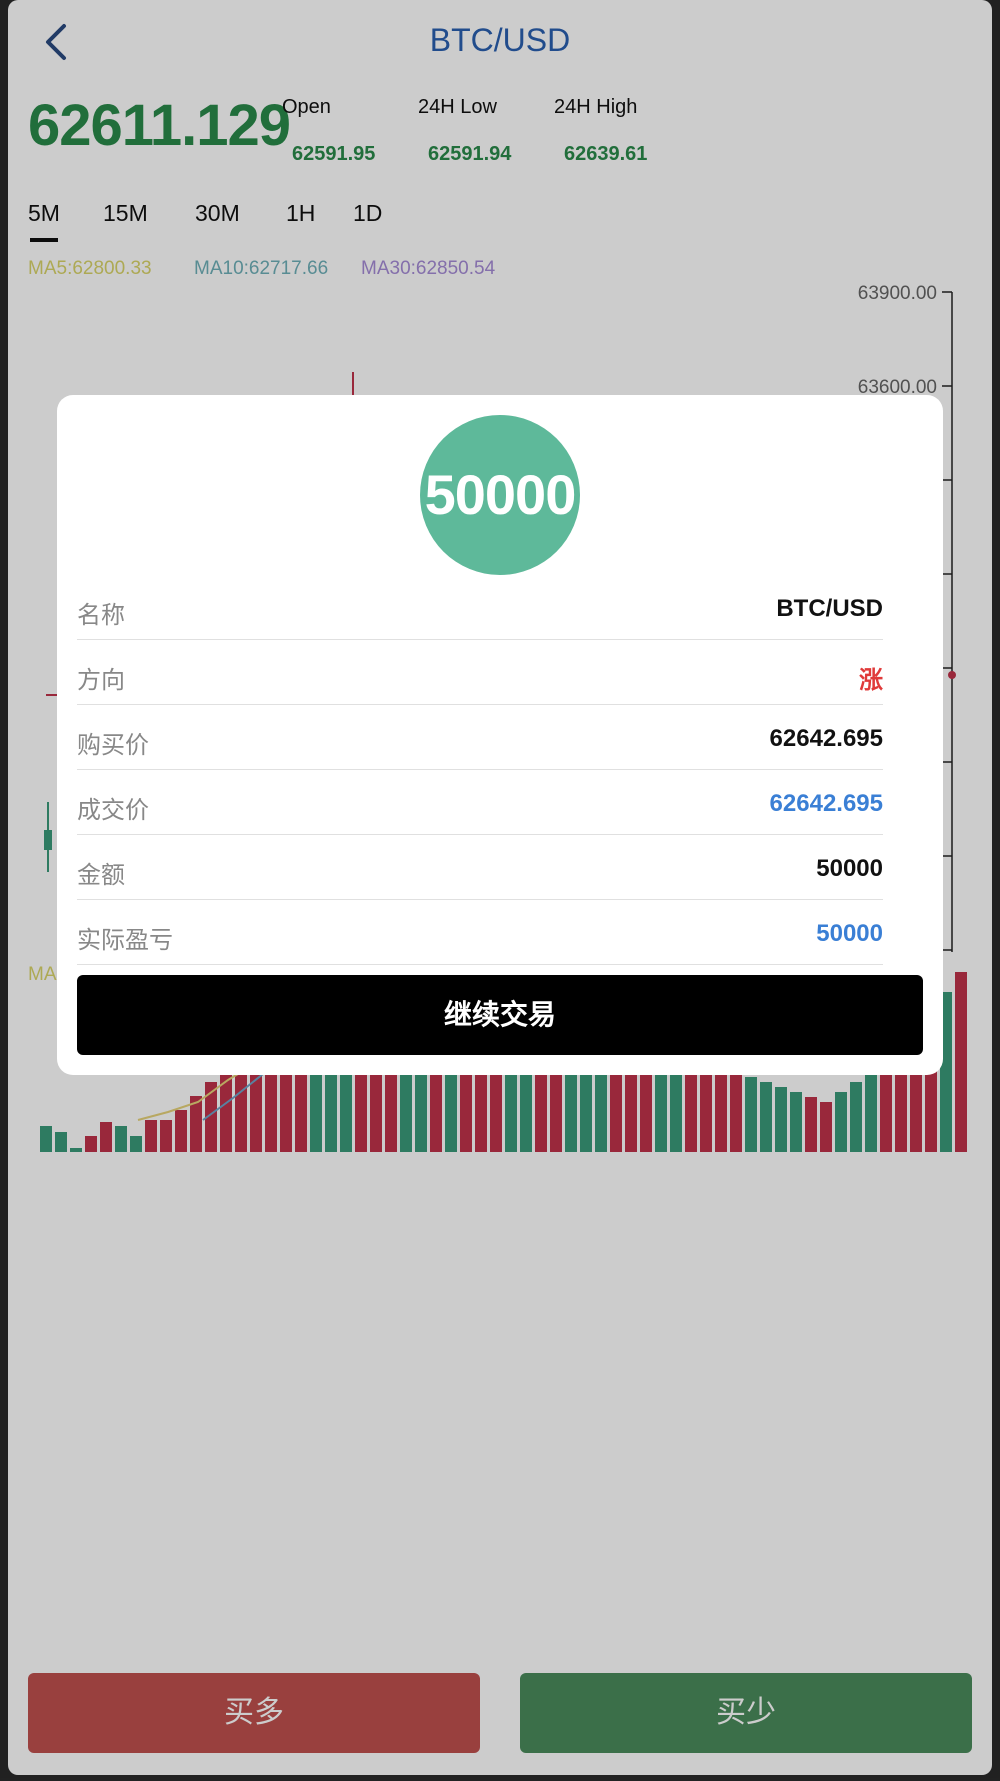  Describe the element at coordinates (829, 608) in the screenshot. I see `row-value: BTC/USD` at that location.